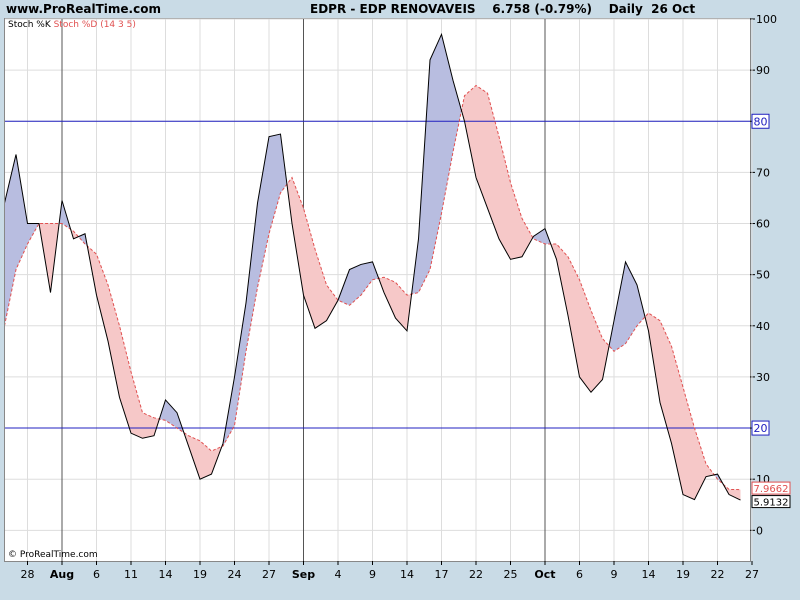  What do you see at coordinates (771, 489) in the screenshot?
I see `last-d-value: 7.9662` at bounding box center [771, 489].